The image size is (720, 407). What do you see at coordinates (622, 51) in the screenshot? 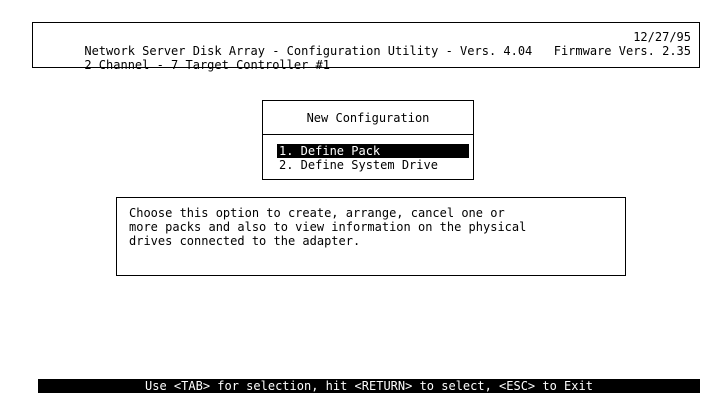
I see `firmware-version: Firmware Vers. 2.35` at bounding box center [622, 51].